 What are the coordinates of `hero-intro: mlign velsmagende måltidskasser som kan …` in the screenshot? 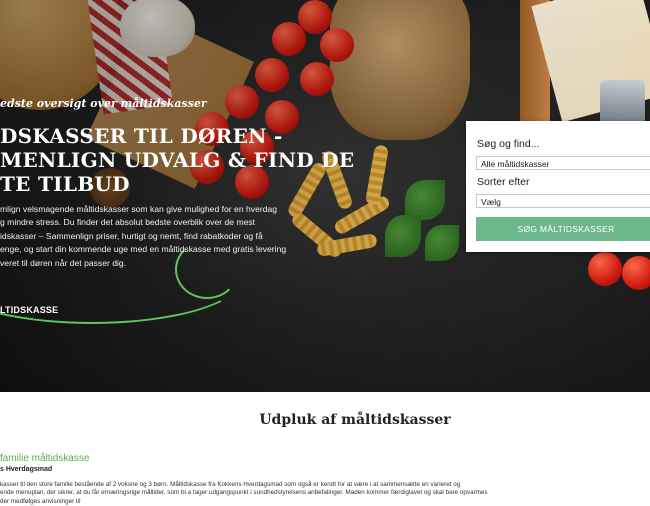 It's located at (150, 236).